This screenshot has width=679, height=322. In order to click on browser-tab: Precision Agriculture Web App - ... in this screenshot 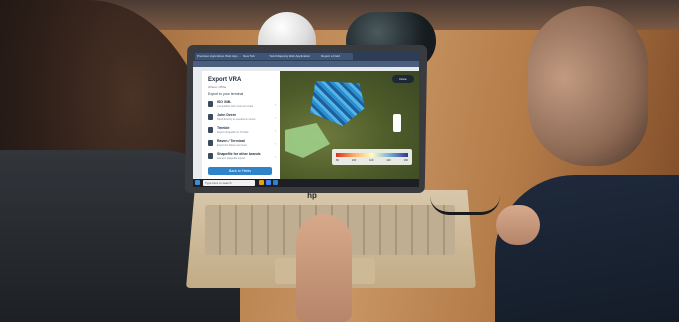, I will do `click(219, 56)`.